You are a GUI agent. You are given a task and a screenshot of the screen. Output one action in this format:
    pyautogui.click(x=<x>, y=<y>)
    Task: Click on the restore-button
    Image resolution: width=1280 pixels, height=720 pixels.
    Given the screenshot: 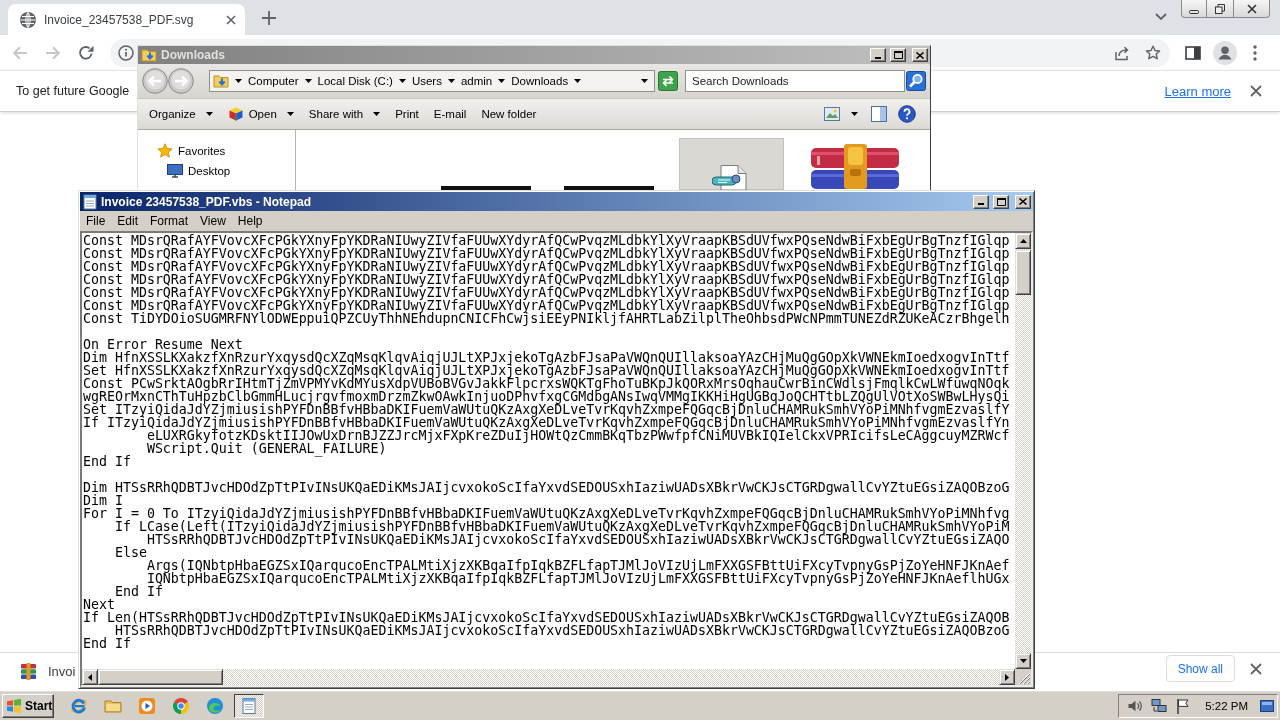 What is the action you would take?
    pyautogui.click(x=1220, y=9)
    